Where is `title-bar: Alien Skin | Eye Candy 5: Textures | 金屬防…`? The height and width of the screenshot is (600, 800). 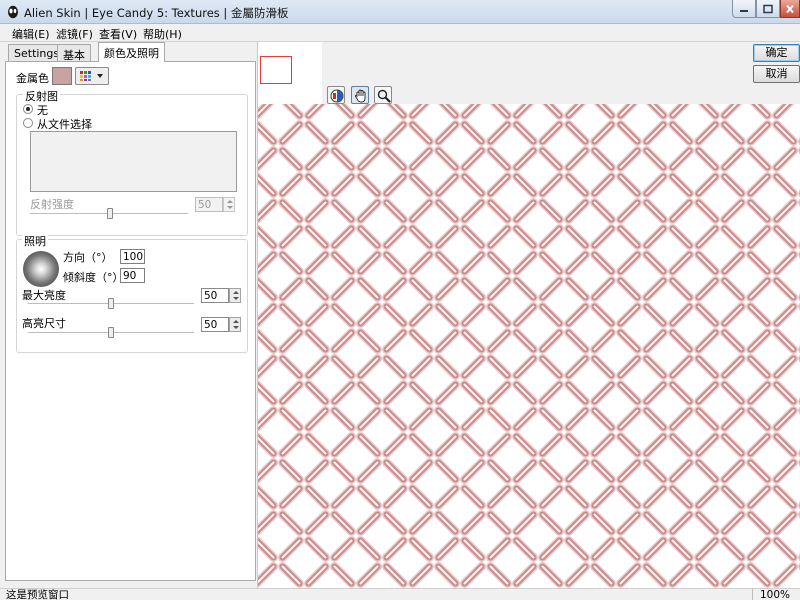
title-bar: Alien Skin | Eye Candy 5: Textures | 金屬防… is located at coordinates (400, 12).